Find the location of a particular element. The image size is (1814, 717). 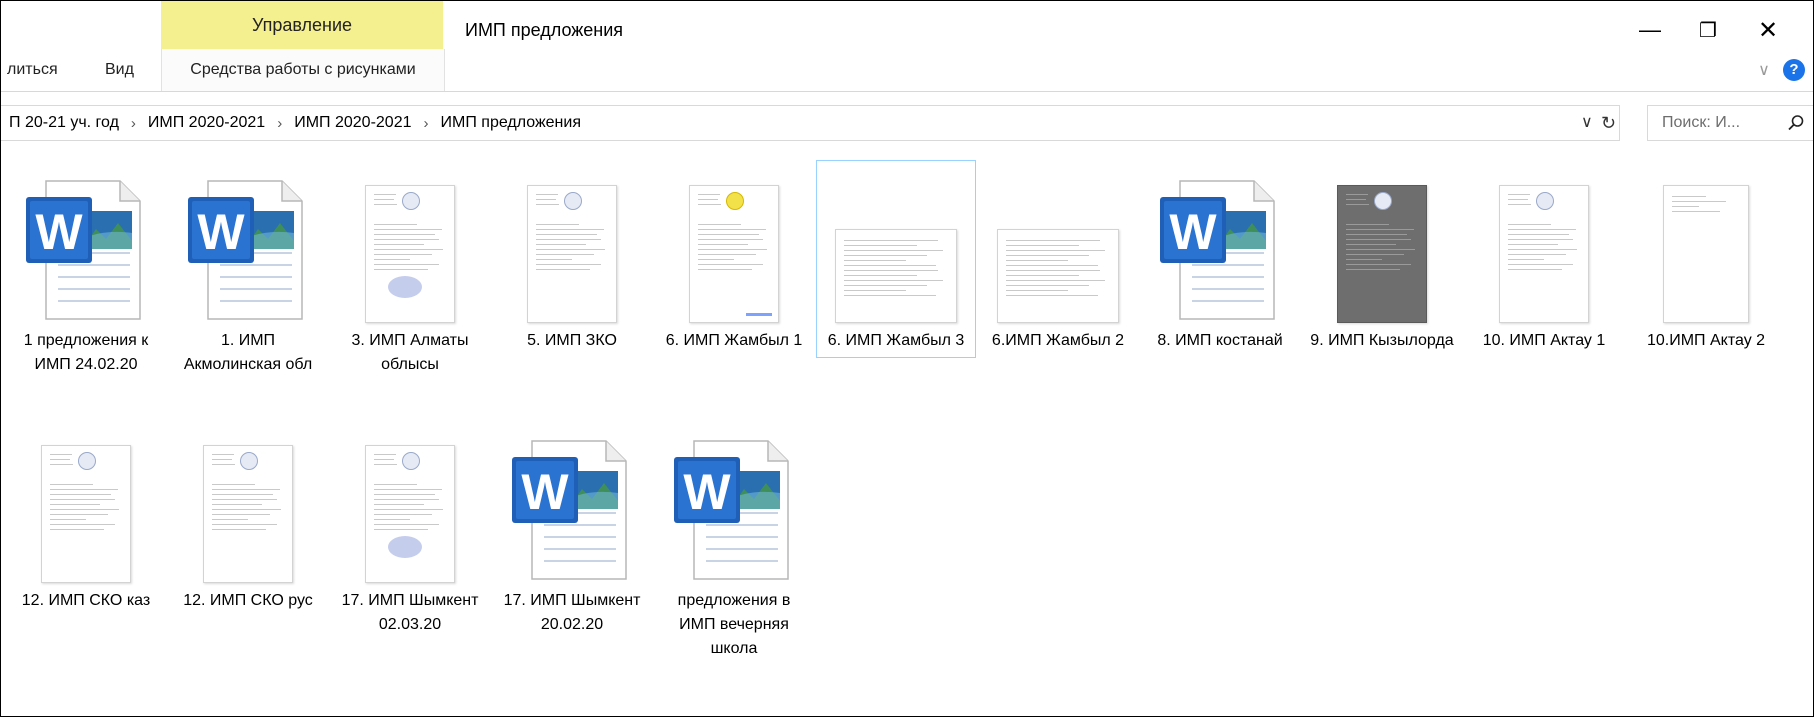

file-name: 8. ИМП костанай is located at coordinates (1220, 340).